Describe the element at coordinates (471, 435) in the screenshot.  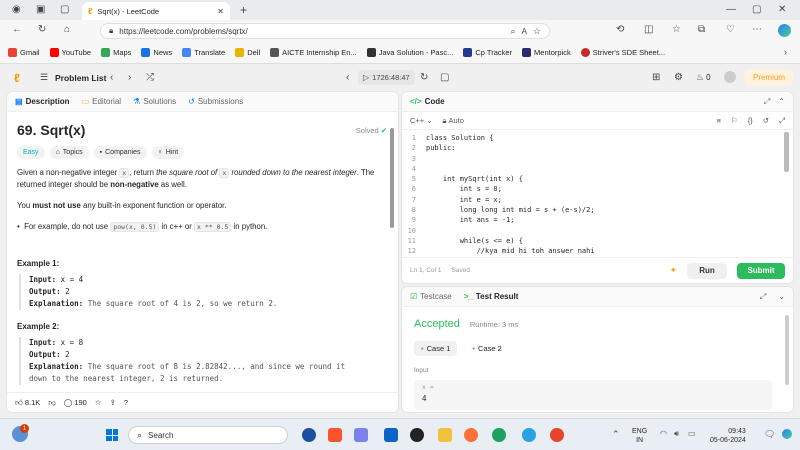
I see `firefox-icon` at that location.